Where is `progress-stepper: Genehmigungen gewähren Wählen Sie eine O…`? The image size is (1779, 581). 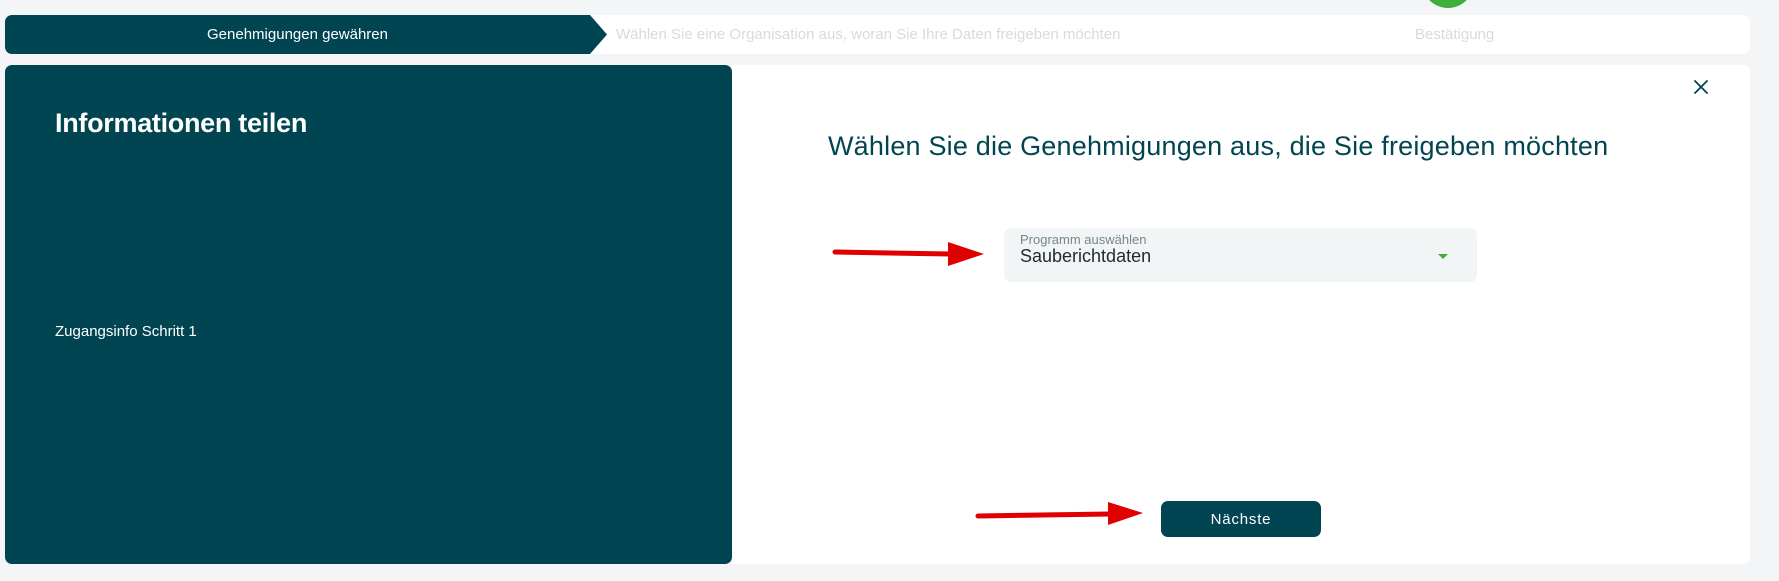 progress-stepper: Genehmigungen gewähren Wählen Sie eine O… is located at coordinates (877, 34).